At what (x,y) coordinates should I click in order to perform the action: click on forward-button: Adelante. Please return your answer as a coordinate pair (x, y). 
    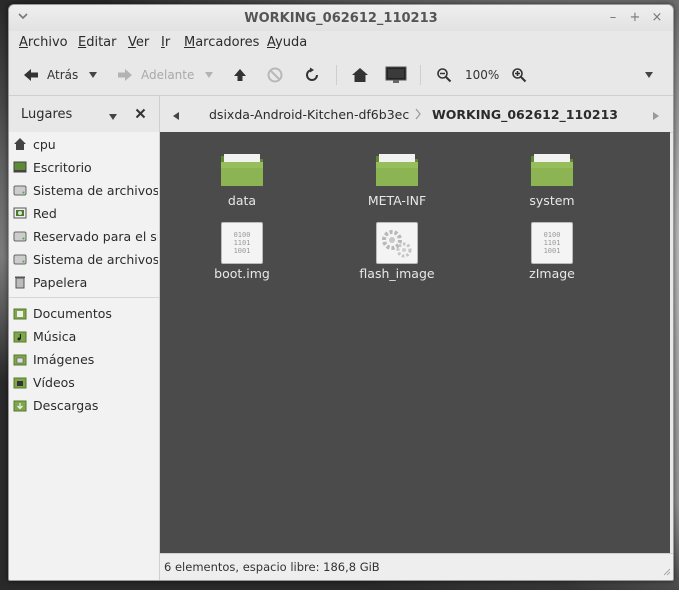
    Looking at the image, I should click on (155, 75).